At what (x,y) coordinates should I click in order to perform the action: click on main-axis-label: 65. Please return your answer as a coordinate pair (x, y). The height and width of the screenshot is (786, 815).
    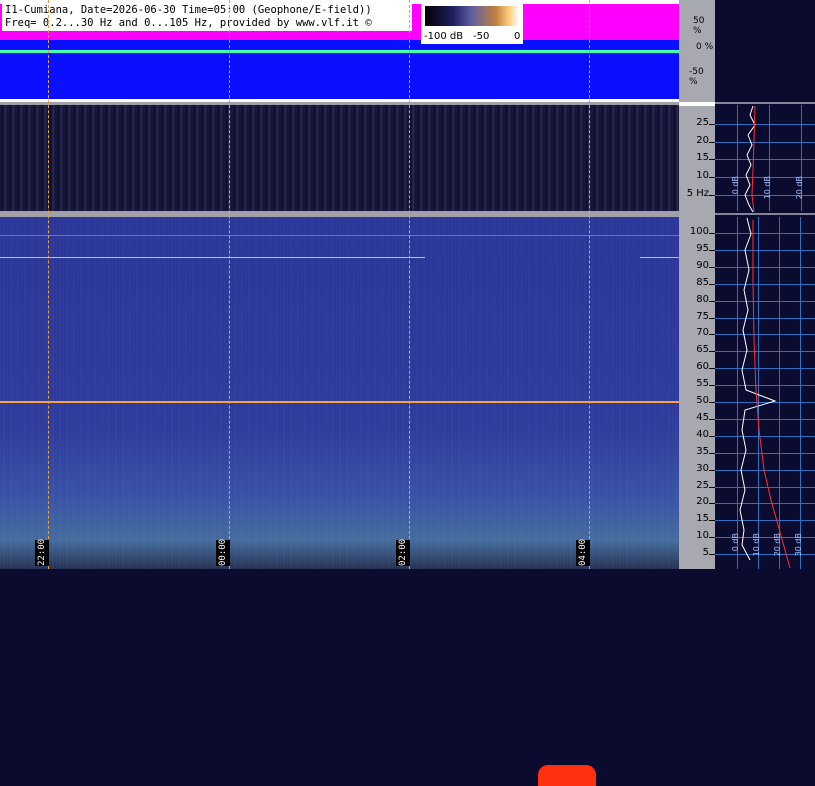
    Looking at the image, I should click on (702, 350).